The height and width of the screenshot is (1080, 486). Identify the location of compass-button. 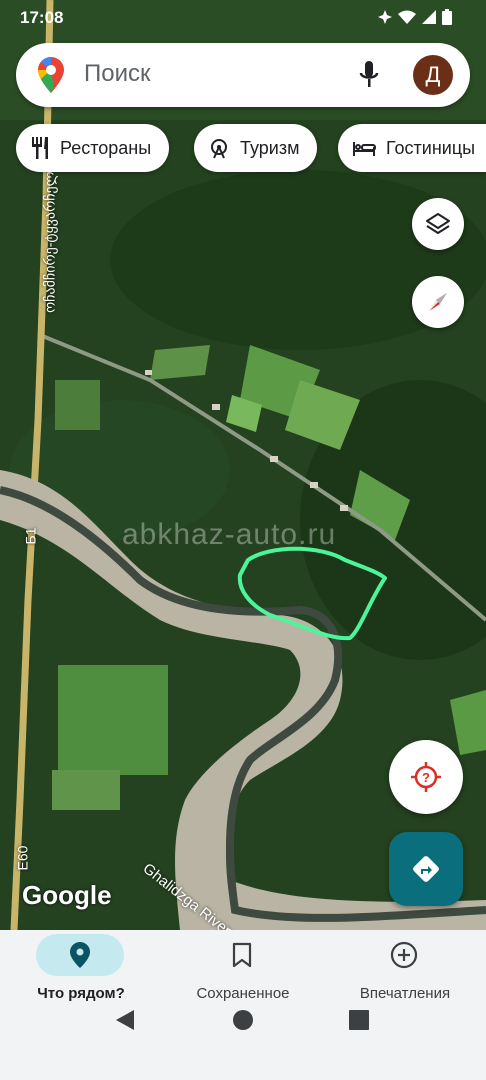
(438, 302).